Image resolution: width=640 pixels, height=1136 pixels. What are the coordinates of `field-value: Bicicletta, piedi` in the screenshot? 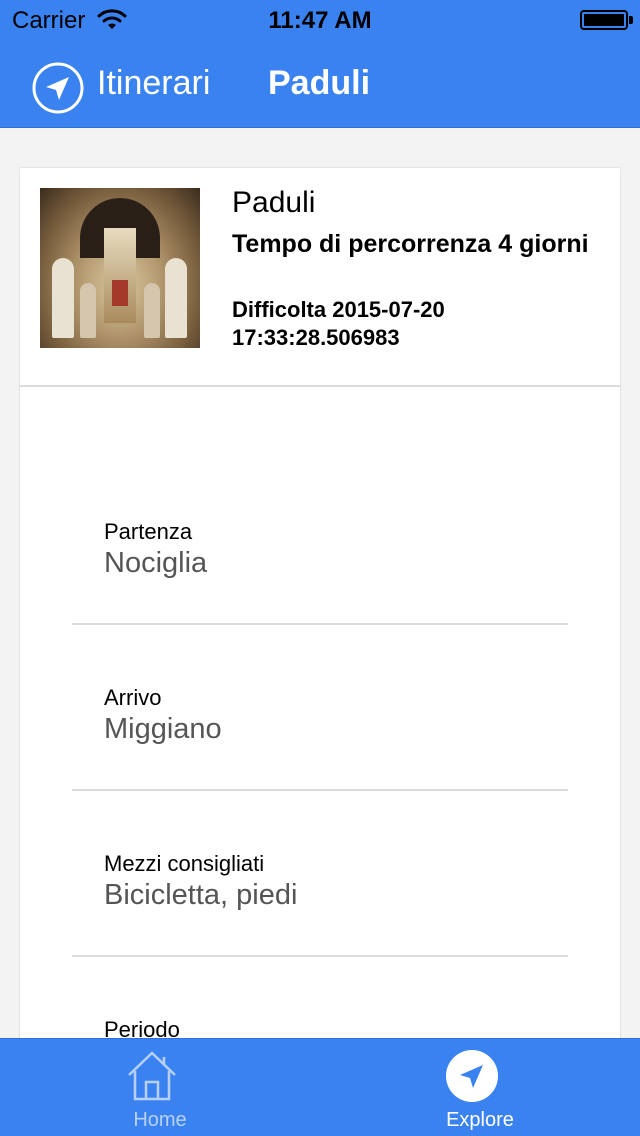 It's located at (201, 895).